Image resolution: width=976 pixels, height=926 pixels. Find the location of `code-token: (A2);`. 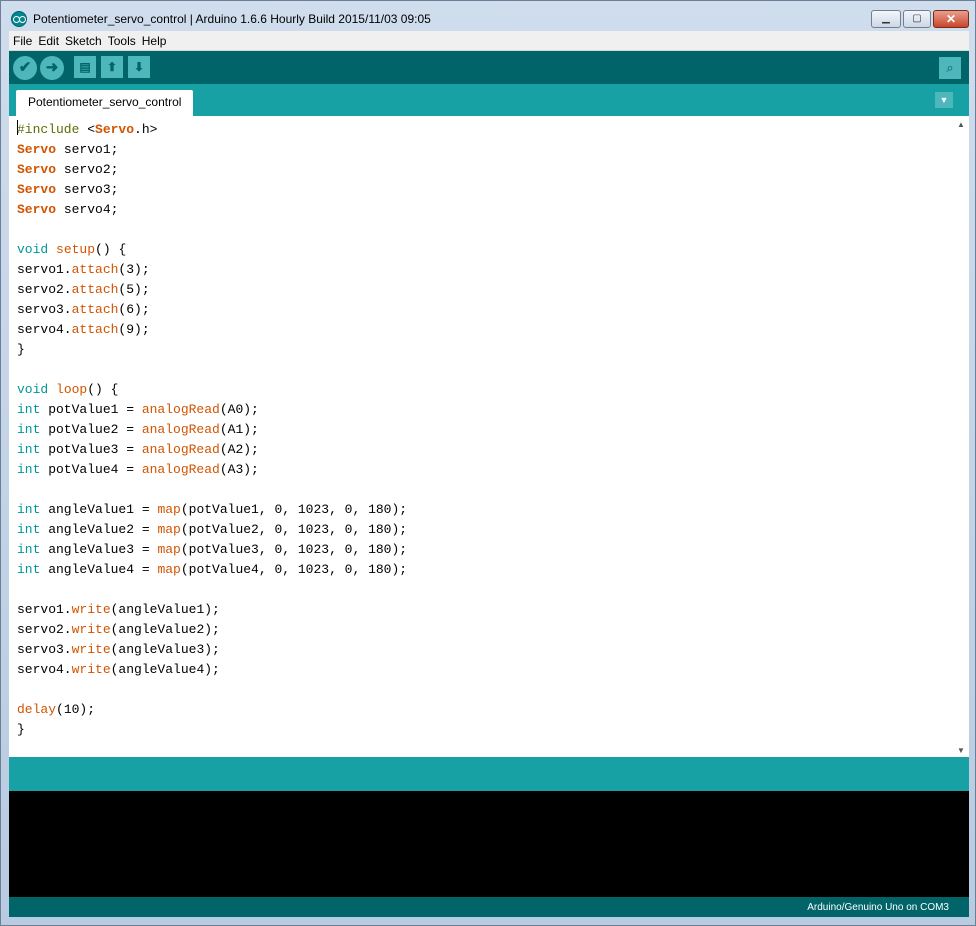

code-token: (A2); is located at coordinates (239, 449).